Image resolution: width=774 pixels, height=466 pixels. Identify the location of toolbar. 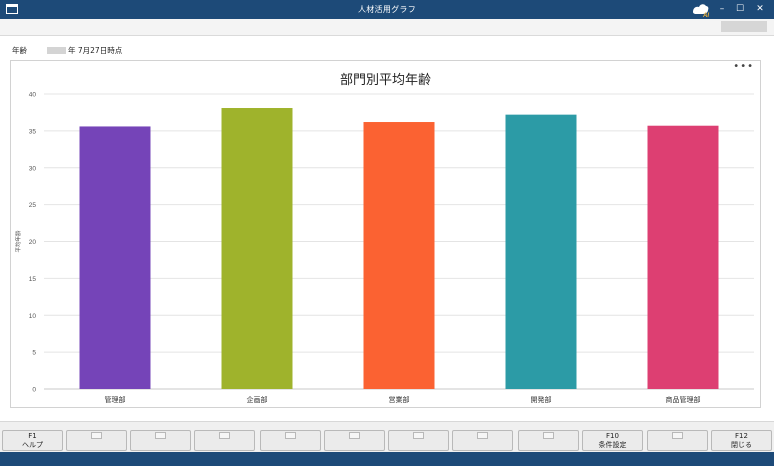
(387, 27).